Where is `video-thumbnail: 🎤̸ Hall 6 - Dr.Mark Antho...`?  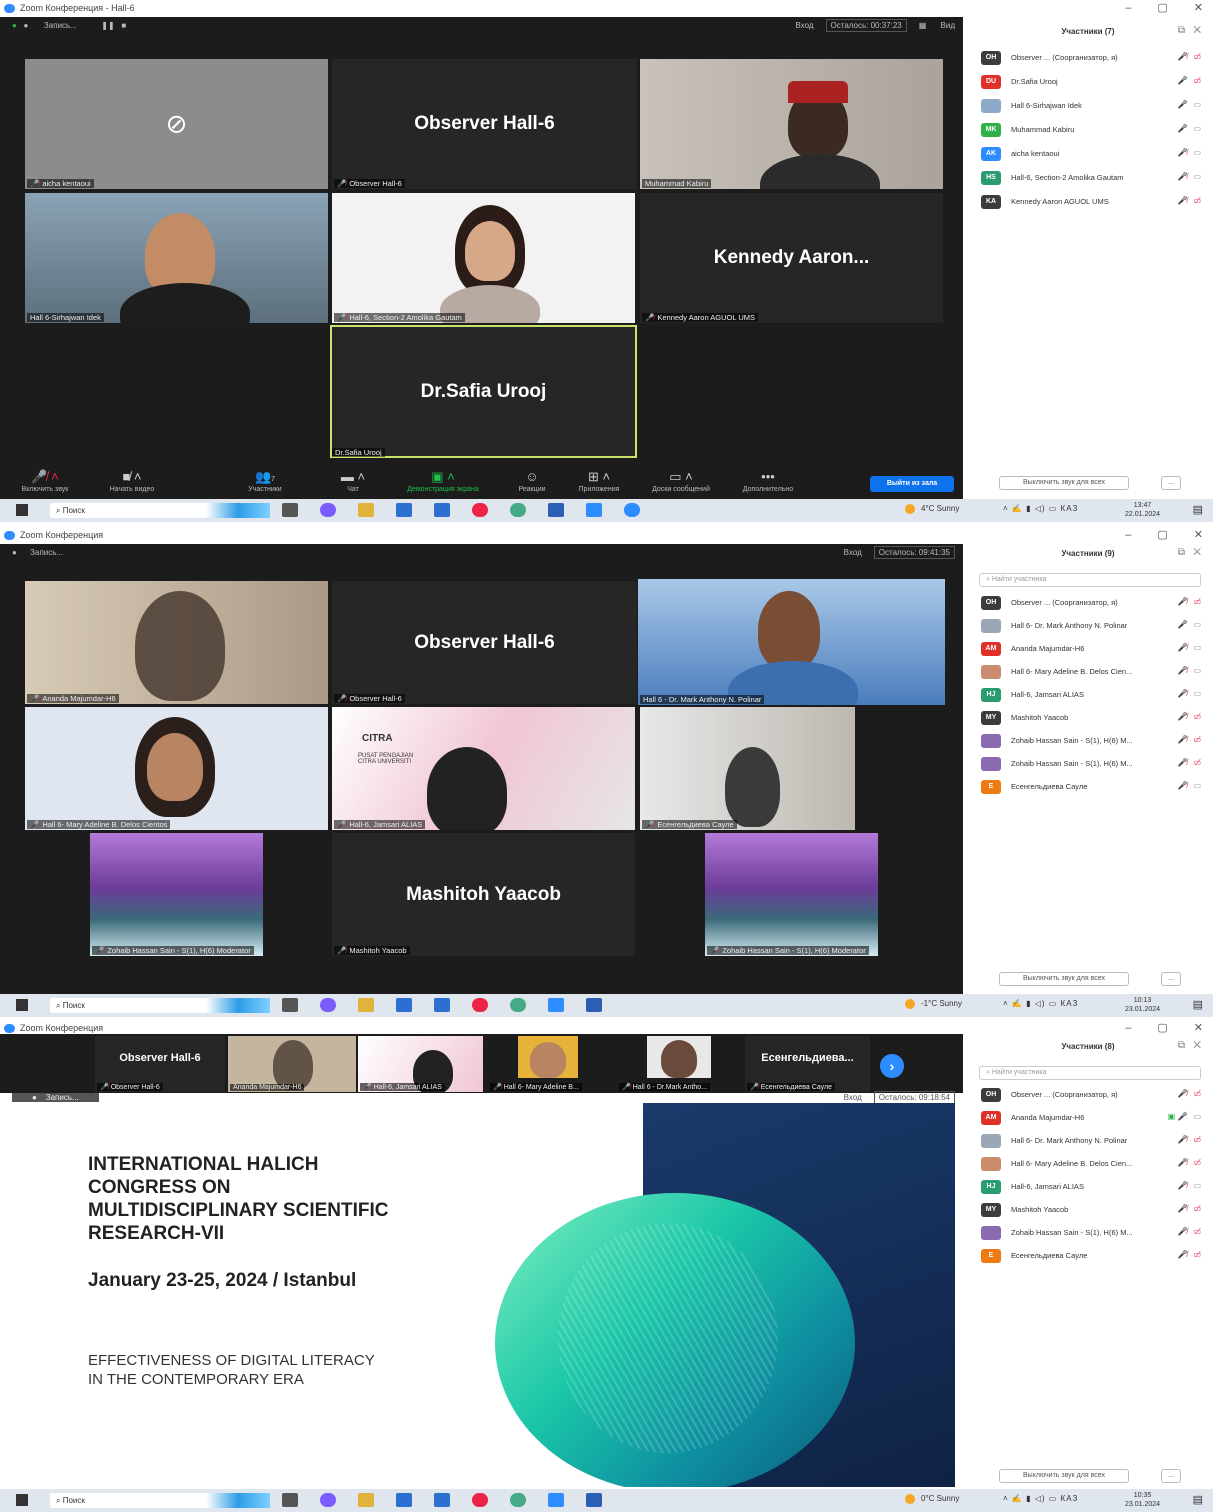
video-thumbnail: 🎤̸ Hall 6 - Dr.Mark Antho... is located at coordinates (679, 1064).